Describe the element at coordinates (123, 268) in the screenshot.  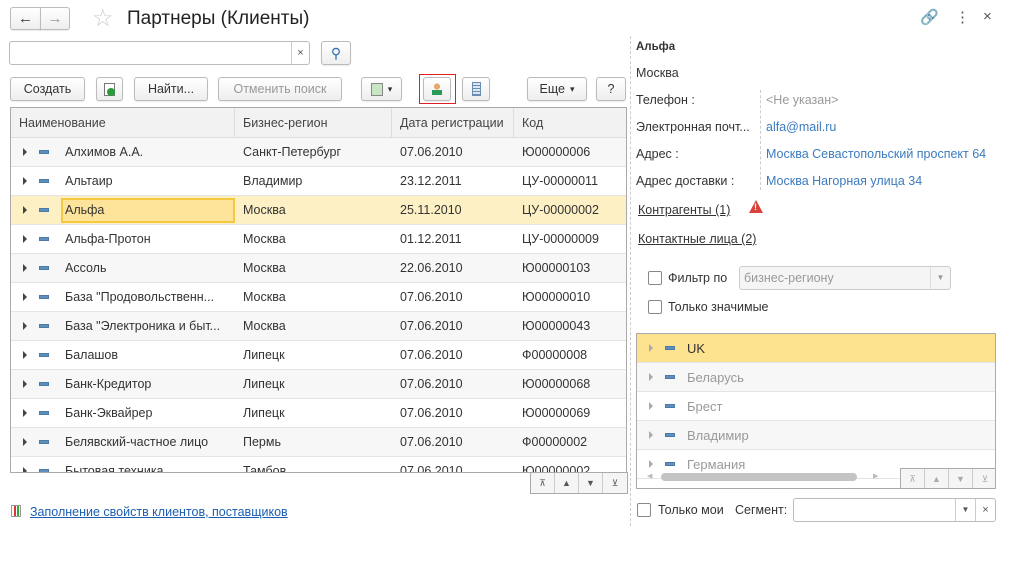
I see `name-cell: Ассоль` at that location.